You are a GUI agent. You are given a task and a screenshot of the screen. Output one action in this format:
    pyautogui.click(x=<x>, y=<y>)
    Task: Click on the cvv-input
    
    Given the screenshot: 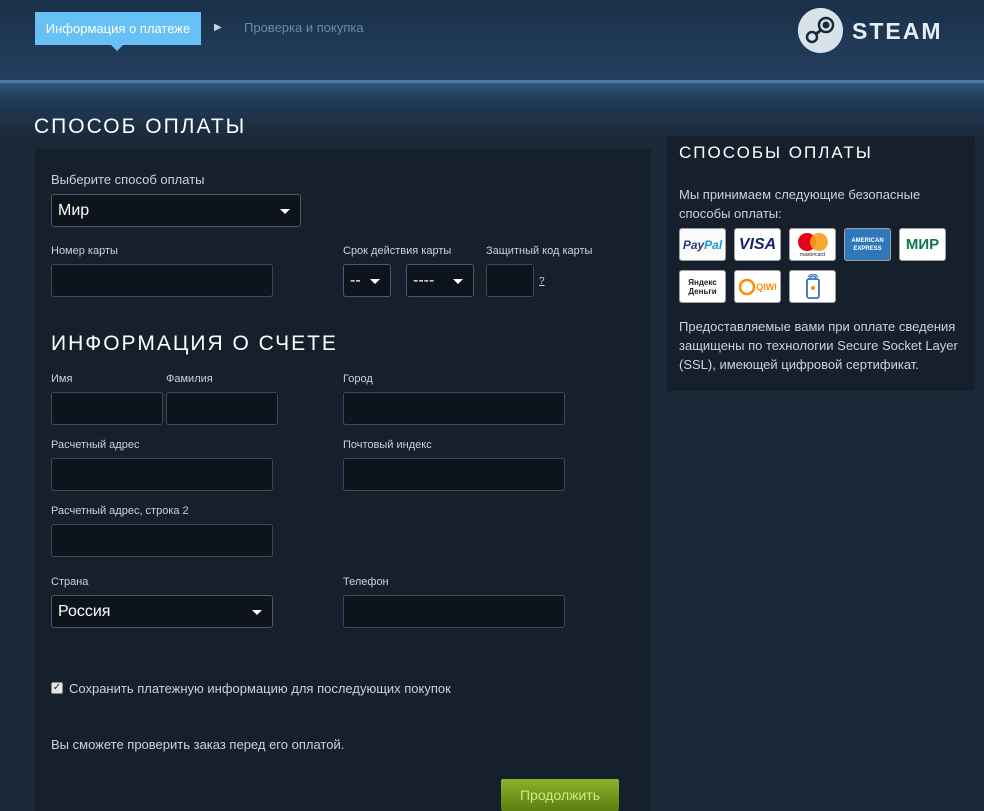 What is the action you would take?
    pyautogui.click(x=510, y=280)
    